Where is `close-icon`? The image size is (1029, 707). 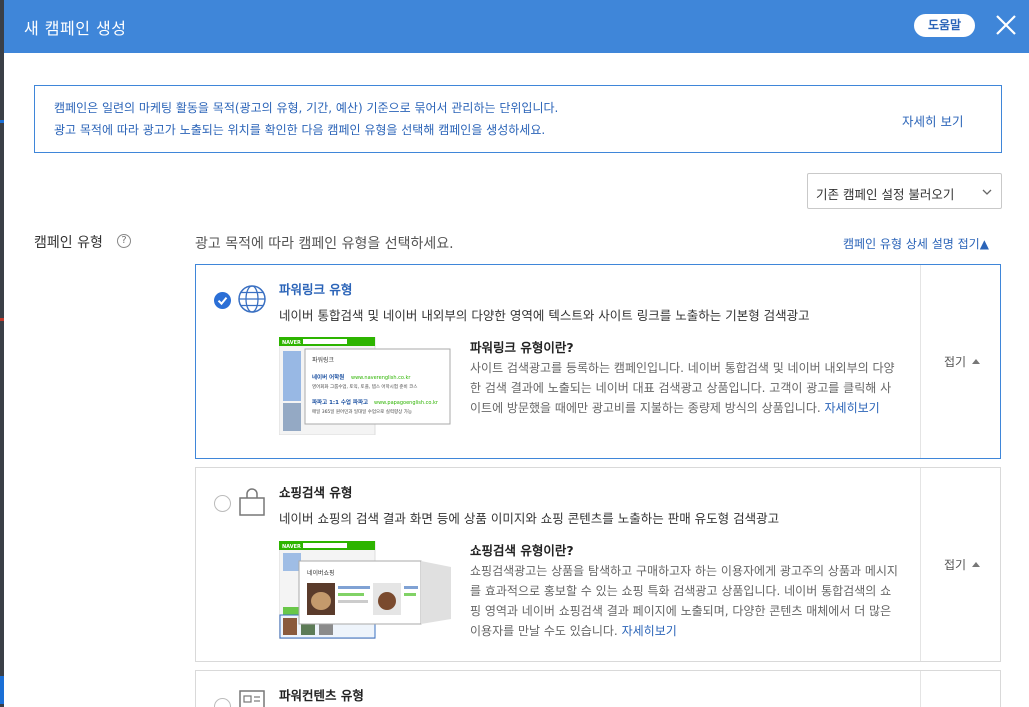
close-icon is located at coordinates (1006, 25).